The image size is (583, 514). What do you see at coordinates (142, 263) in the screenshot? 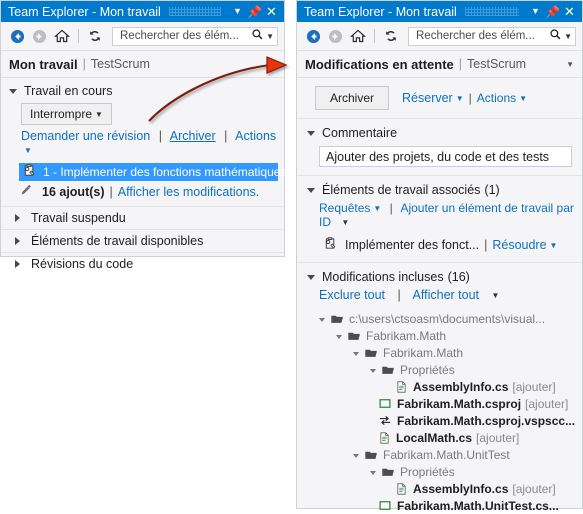
I see `sidebar-item-code-reviews: Révisions du code` at bounding box center [142, 263].